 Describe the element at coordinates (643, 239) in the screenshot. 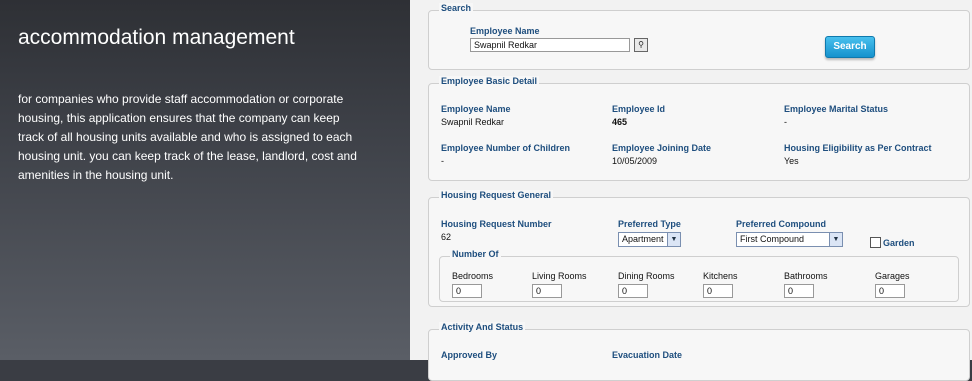

I see `preferred-type-value: Apartment` at that location.